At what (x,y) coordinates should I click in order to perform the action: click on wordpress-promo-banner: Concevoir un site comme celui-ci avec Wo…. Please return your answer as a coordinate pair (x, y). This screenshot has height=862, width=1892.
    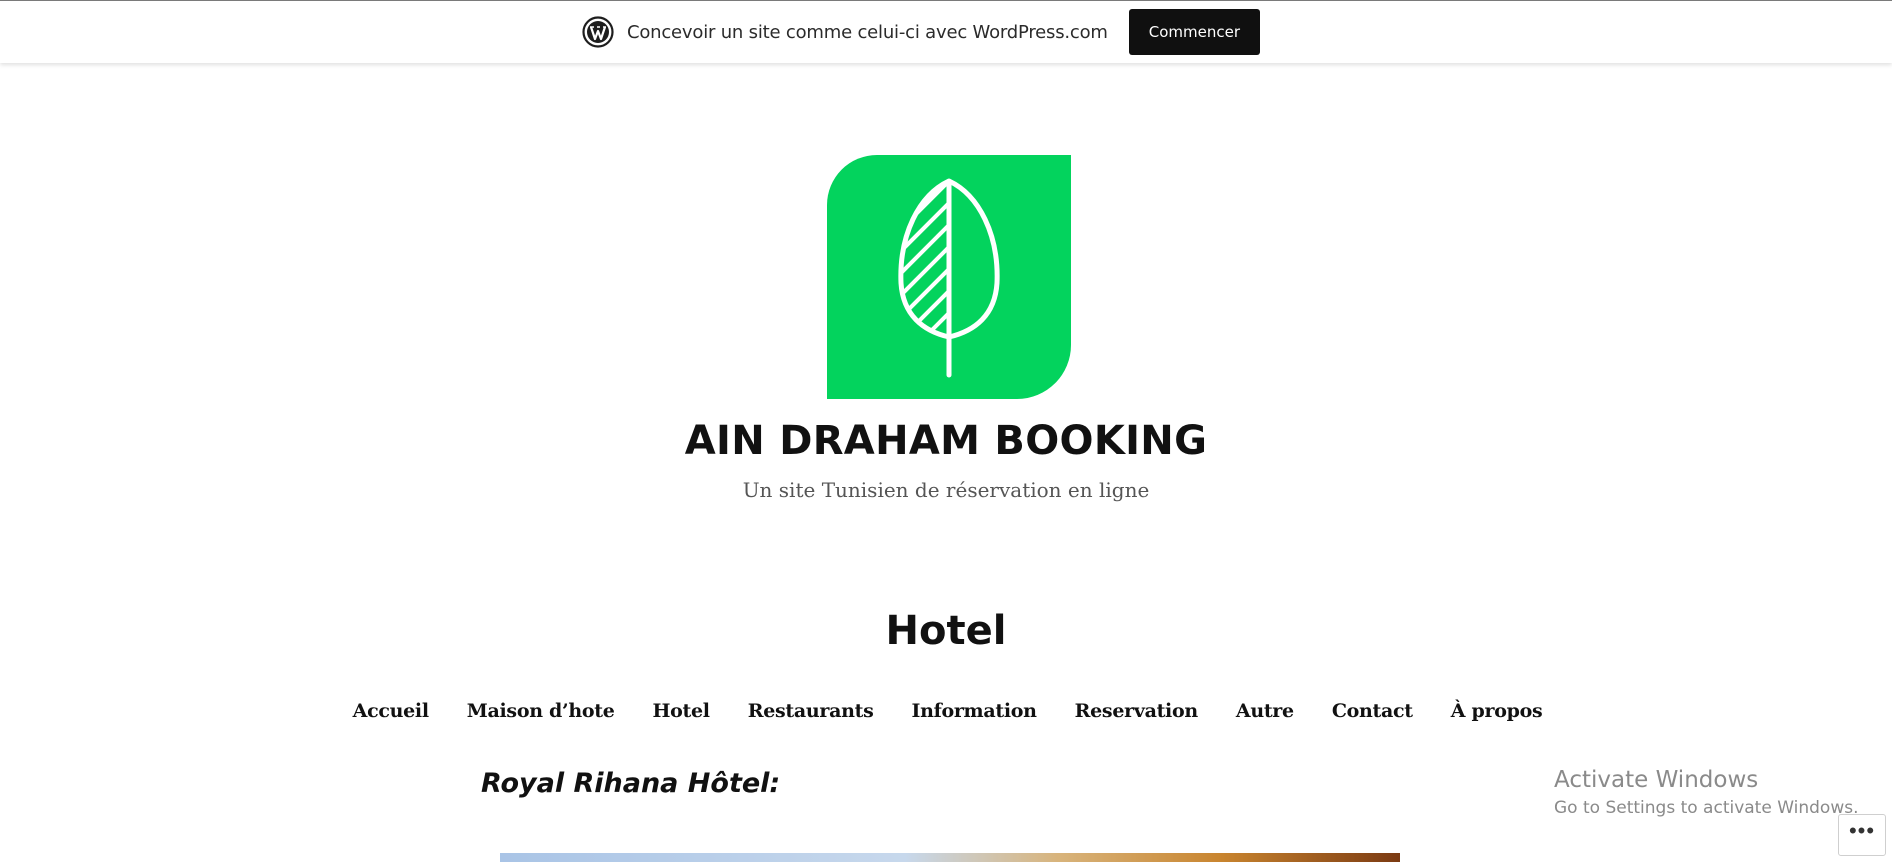
    Looking at the image, I should click on (946, 31).